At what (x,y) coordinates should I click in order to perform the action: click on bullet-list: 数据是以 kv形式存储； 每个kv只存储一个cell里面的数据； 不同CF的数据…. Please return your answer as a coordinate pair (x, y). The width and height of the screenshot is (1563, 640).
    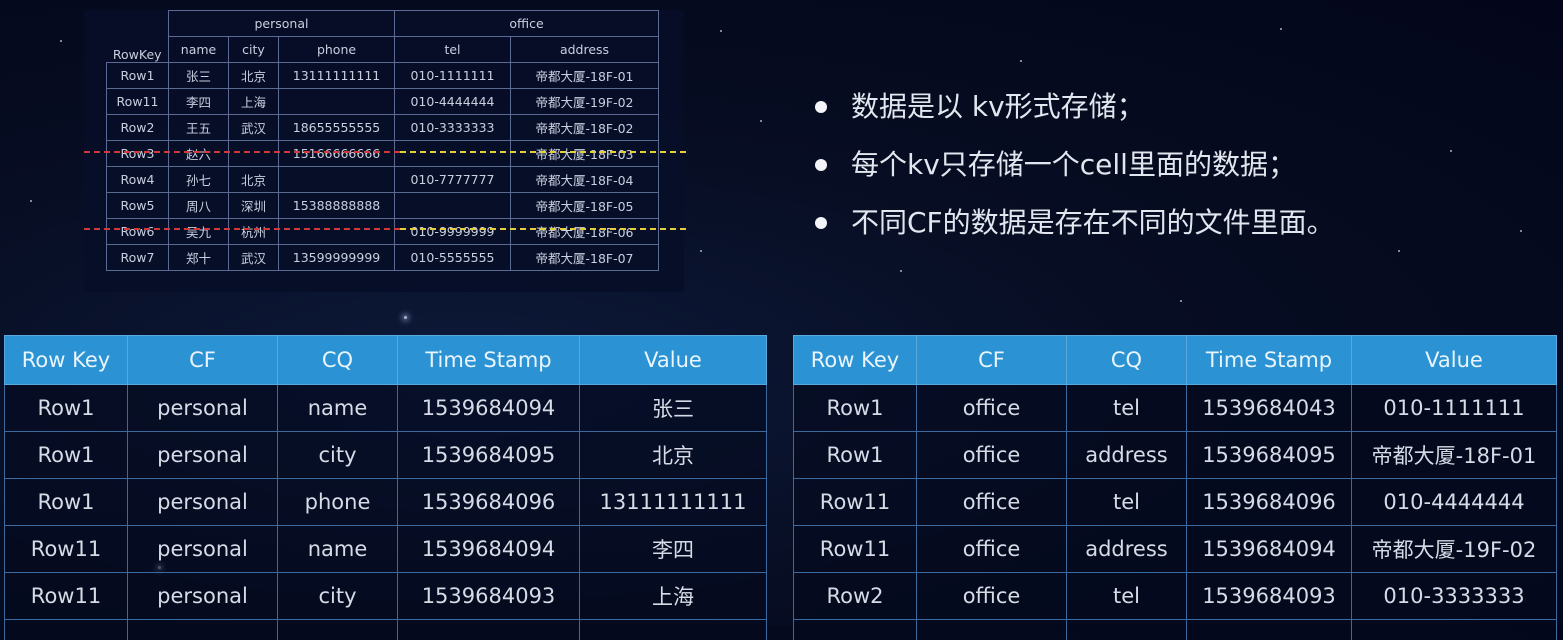
    Looking at the image, I should click on (1075, 165).